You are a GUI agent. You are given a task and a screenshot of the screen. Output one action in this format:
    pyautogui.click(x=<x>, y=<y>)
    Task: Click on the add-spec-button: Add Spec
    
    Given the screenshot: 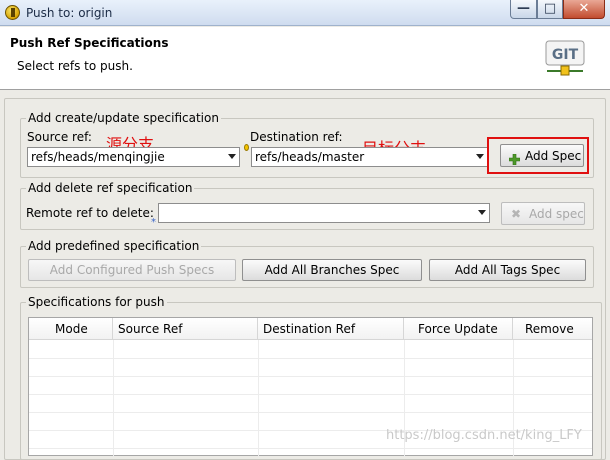 What is the action you would take?
    pyautogui.click(x=542, y=155)
    